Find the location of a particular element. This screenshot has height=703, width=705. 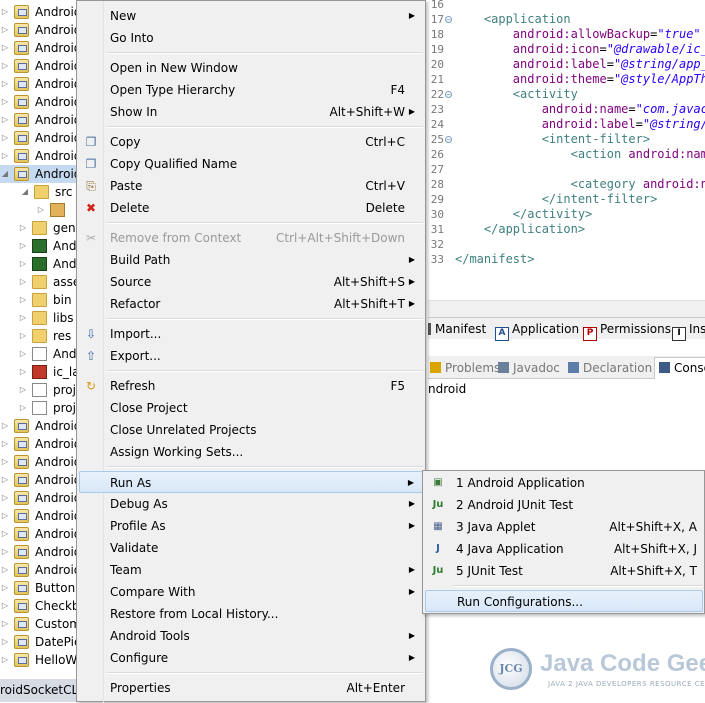

tree-row: ▷ ic_la is located at coordinates (40, 372).